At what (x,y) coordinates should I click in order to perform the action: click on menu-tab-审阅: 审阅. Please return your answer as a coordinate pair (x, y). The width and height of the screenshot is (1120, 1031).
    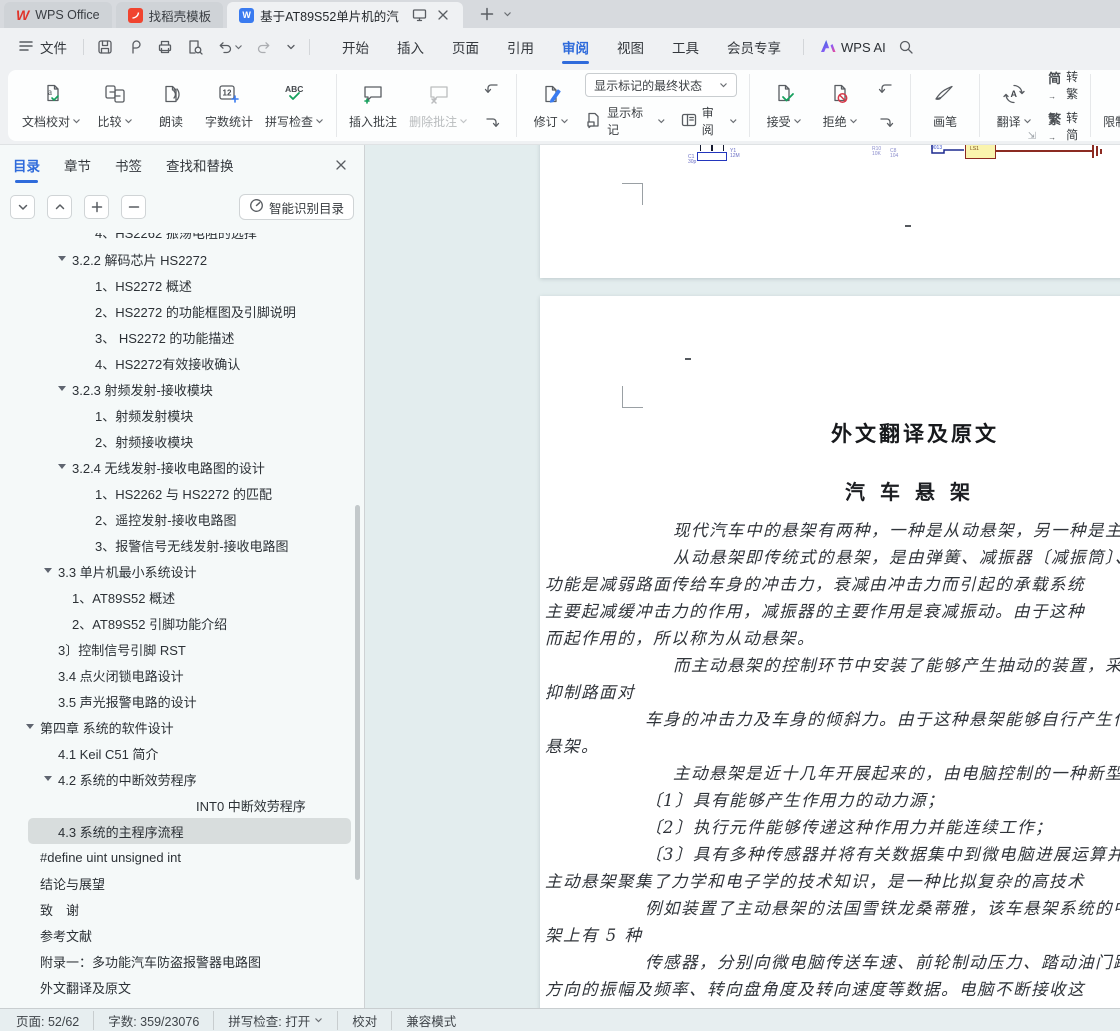
    Looking at the image, I should click on (575, 47).